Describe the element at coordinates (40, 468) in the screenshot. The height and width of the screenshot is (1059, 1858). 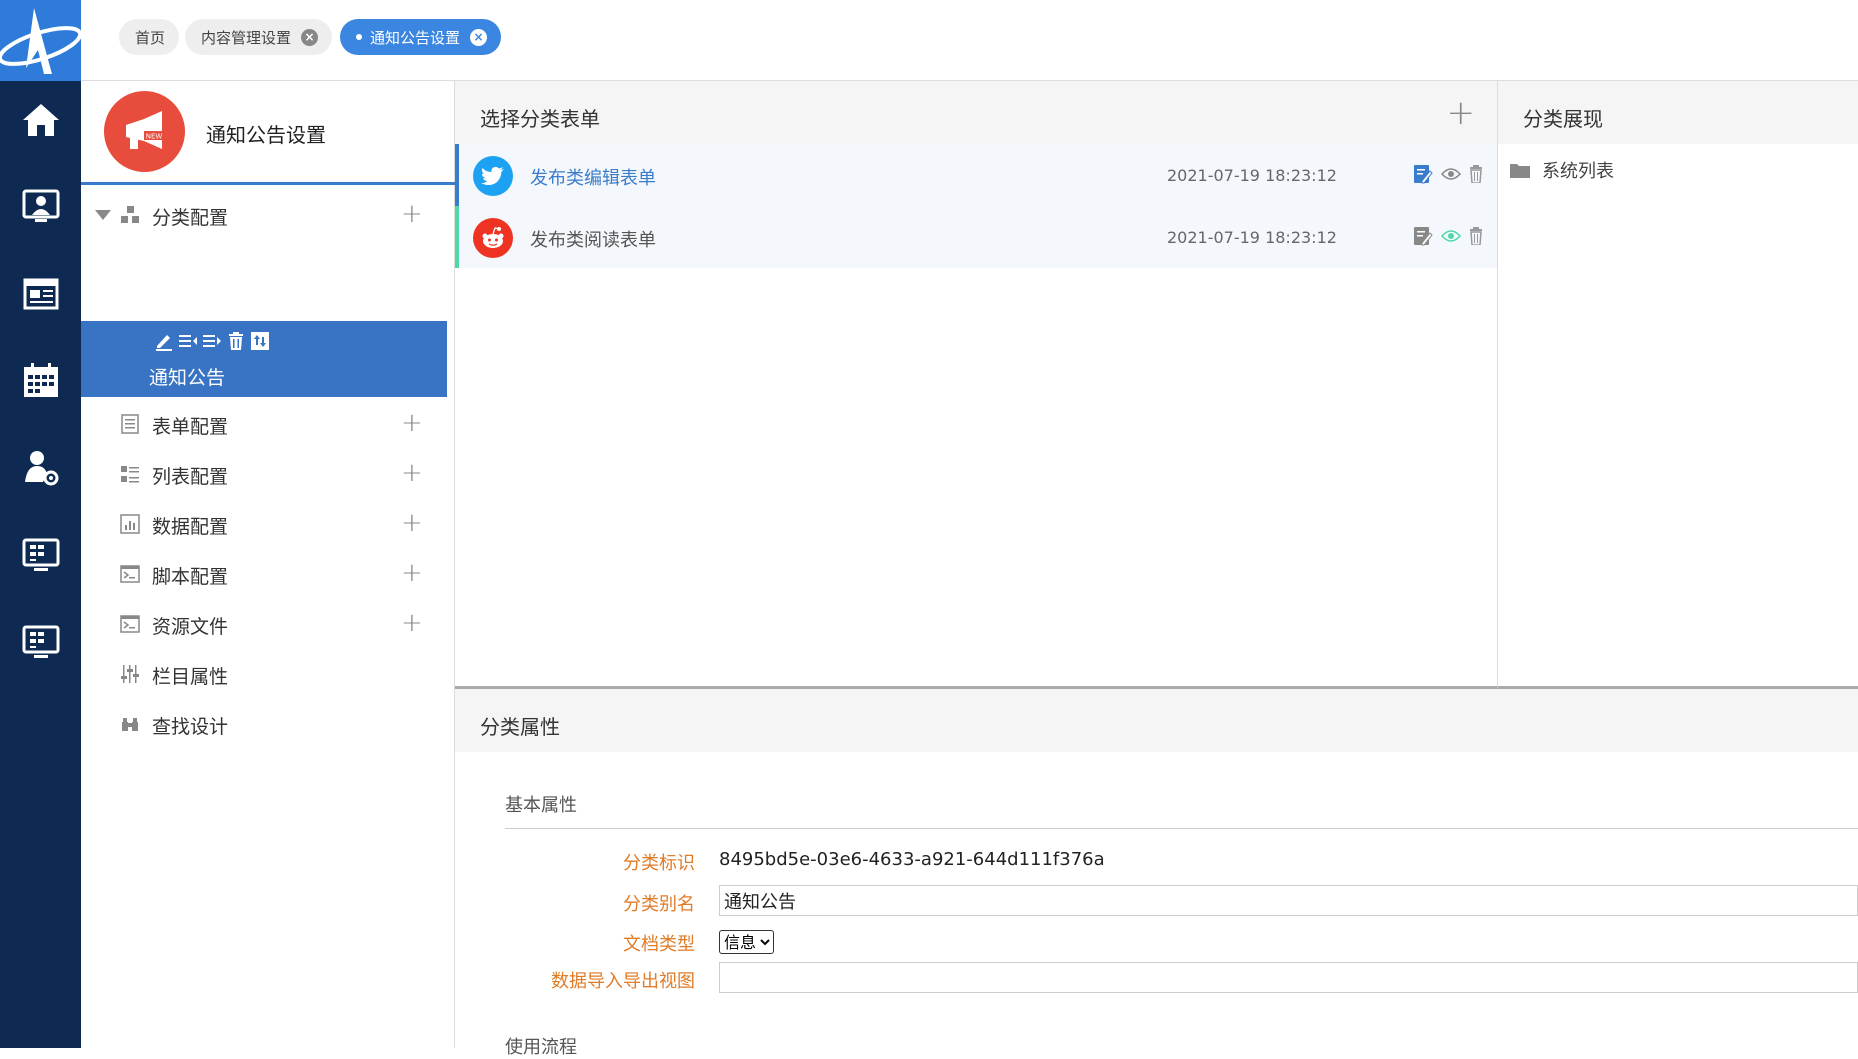
I see `user-settings-icon` at that location.